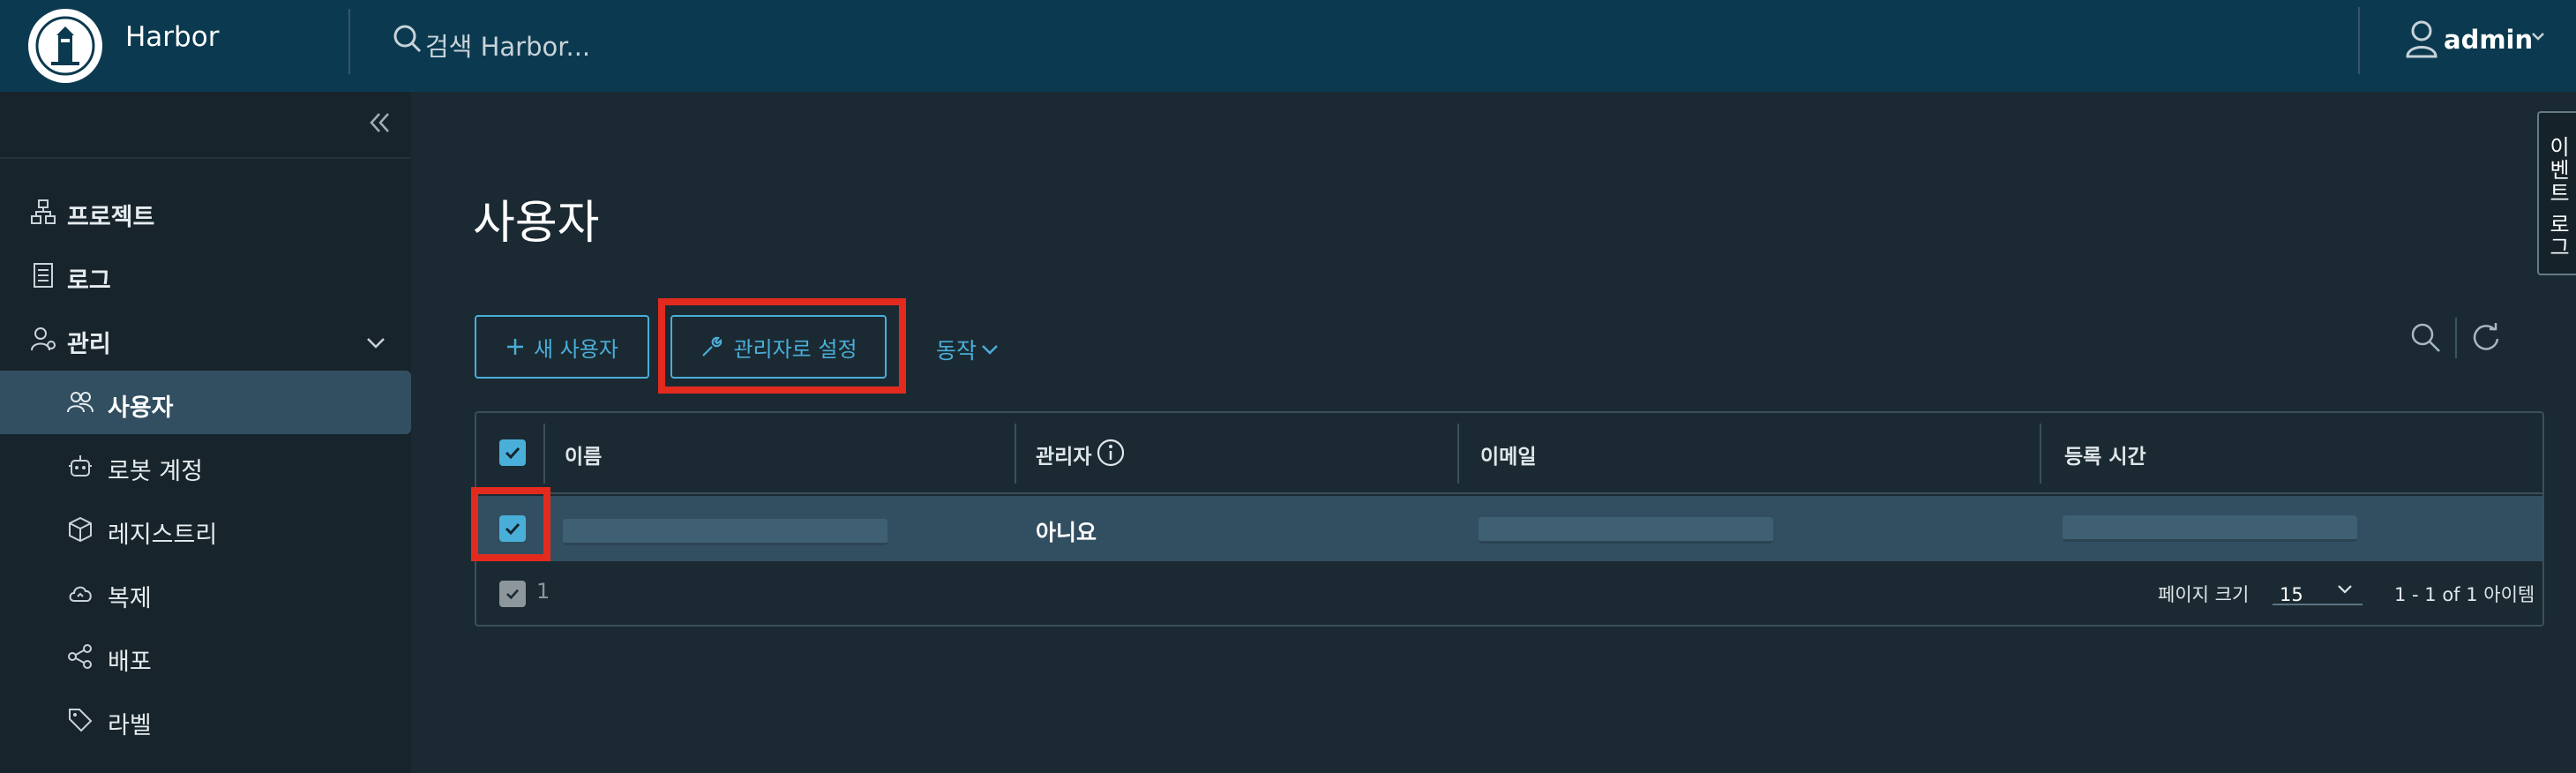 Image resolution: width=2576 pixels, height=773 pixels. What do you see at coordinates (206, 466) in the screenshot?
I see `sidebar-item-robot-accounts: 로봇 계정` at bounding box center [206, 466].